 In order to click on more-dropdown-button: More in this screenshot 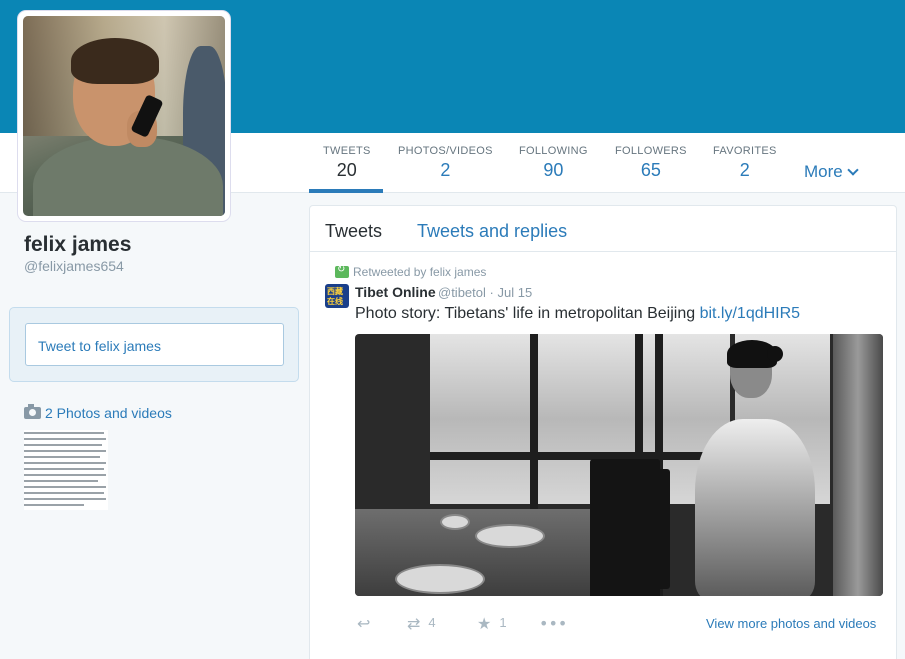, I will do `click(831, 172)`.